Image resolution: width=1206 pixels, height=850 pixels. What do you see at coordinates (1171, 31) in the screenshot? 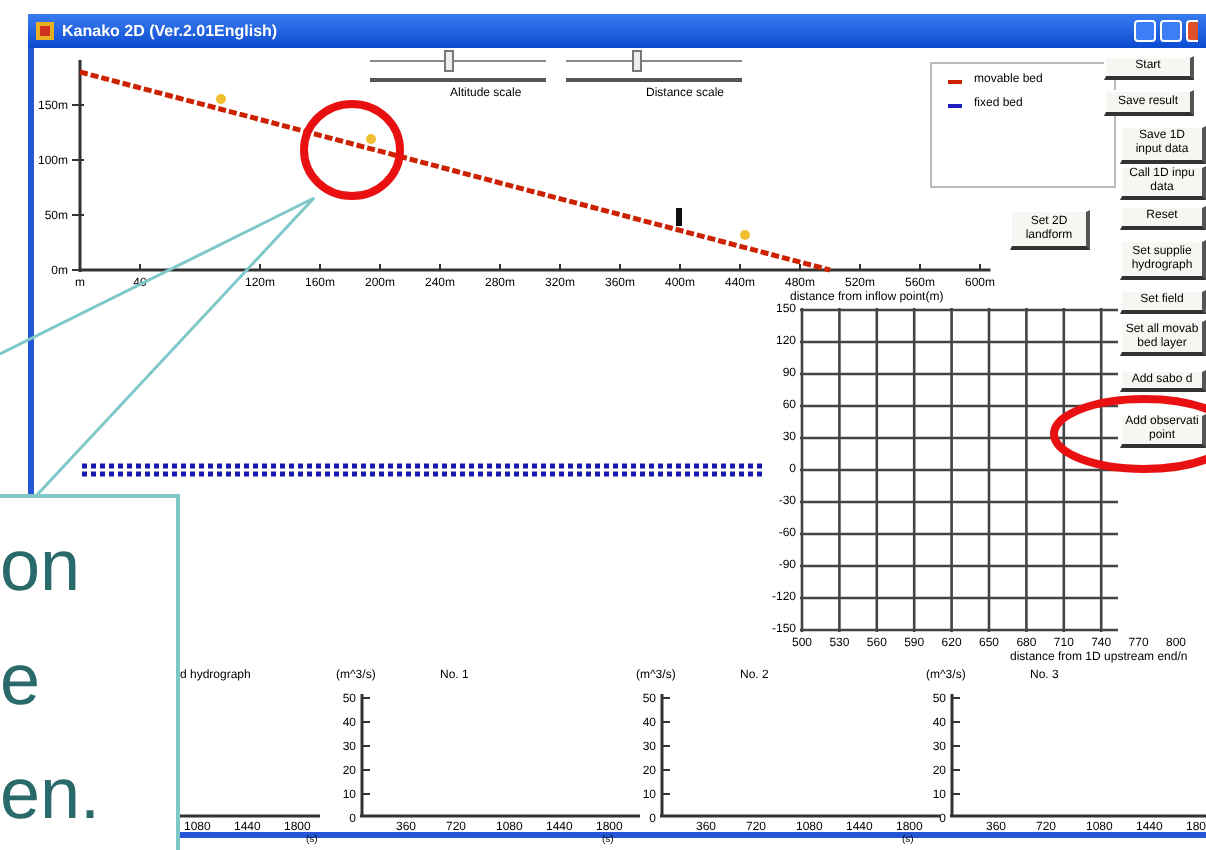
I see `maximize-button` at bounding box center [1171, 31].